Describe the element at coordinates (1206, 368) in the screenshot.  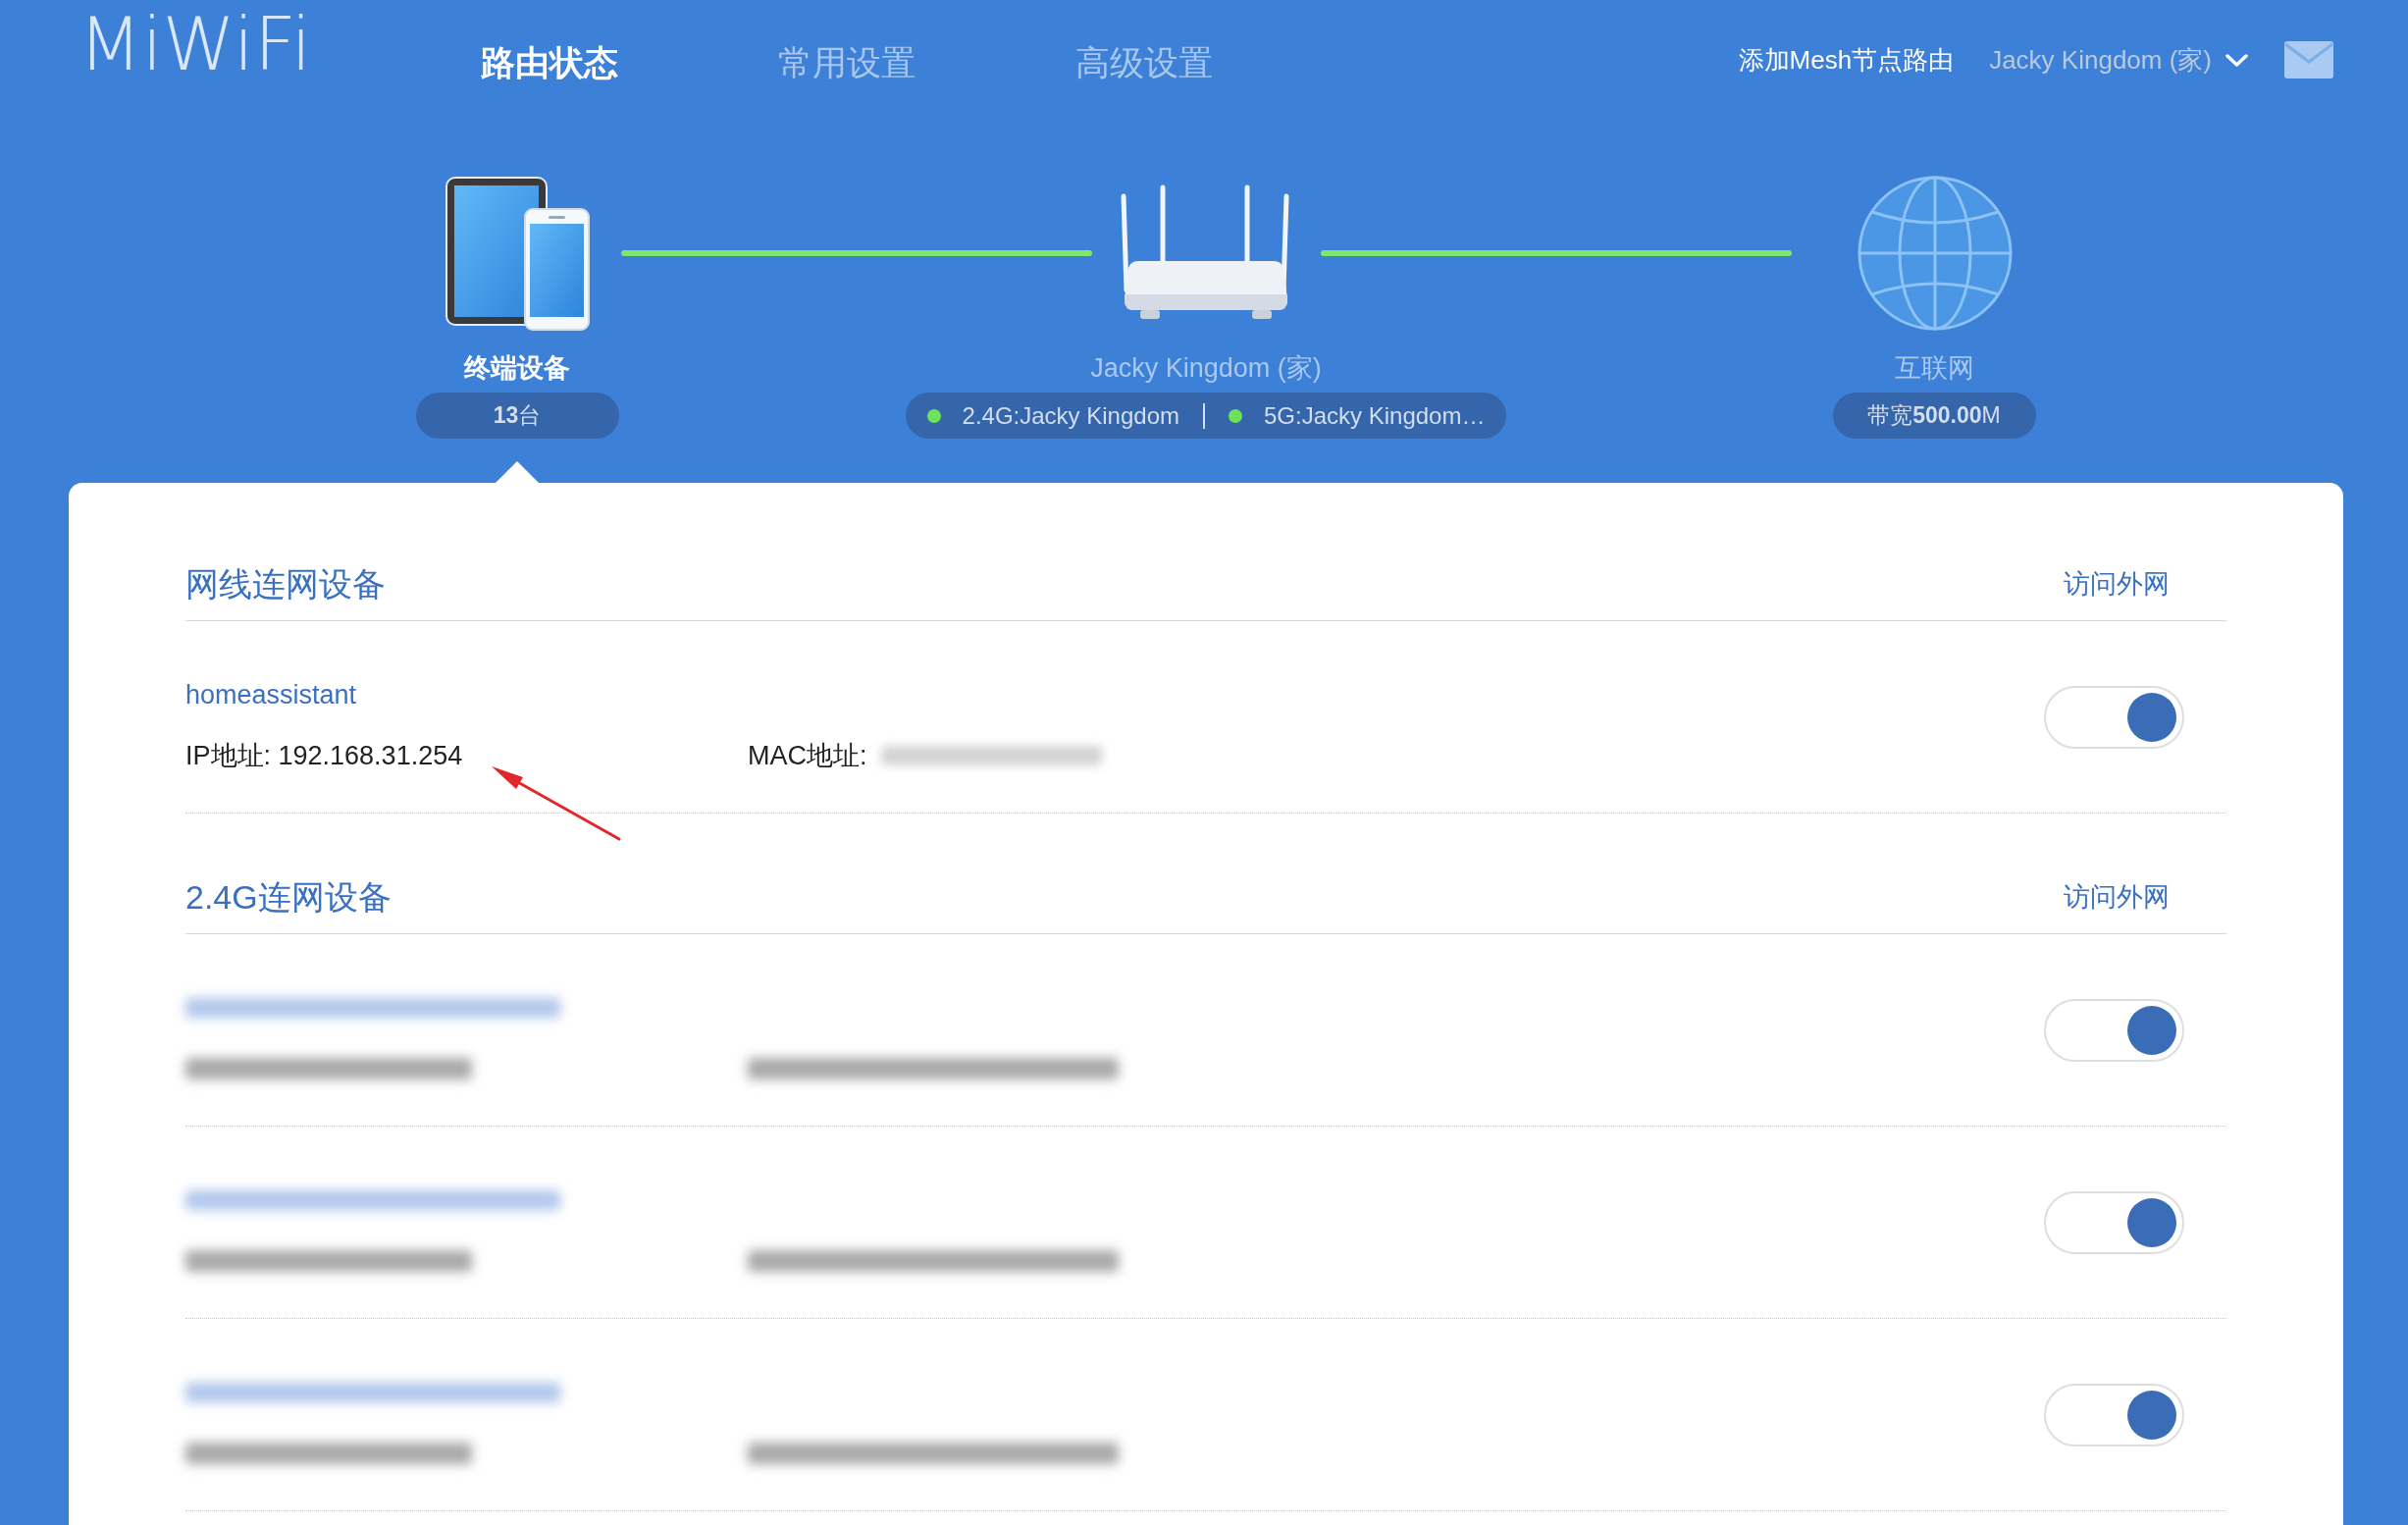
I see `node-label: Jacky Kingdom (家)` at that location.